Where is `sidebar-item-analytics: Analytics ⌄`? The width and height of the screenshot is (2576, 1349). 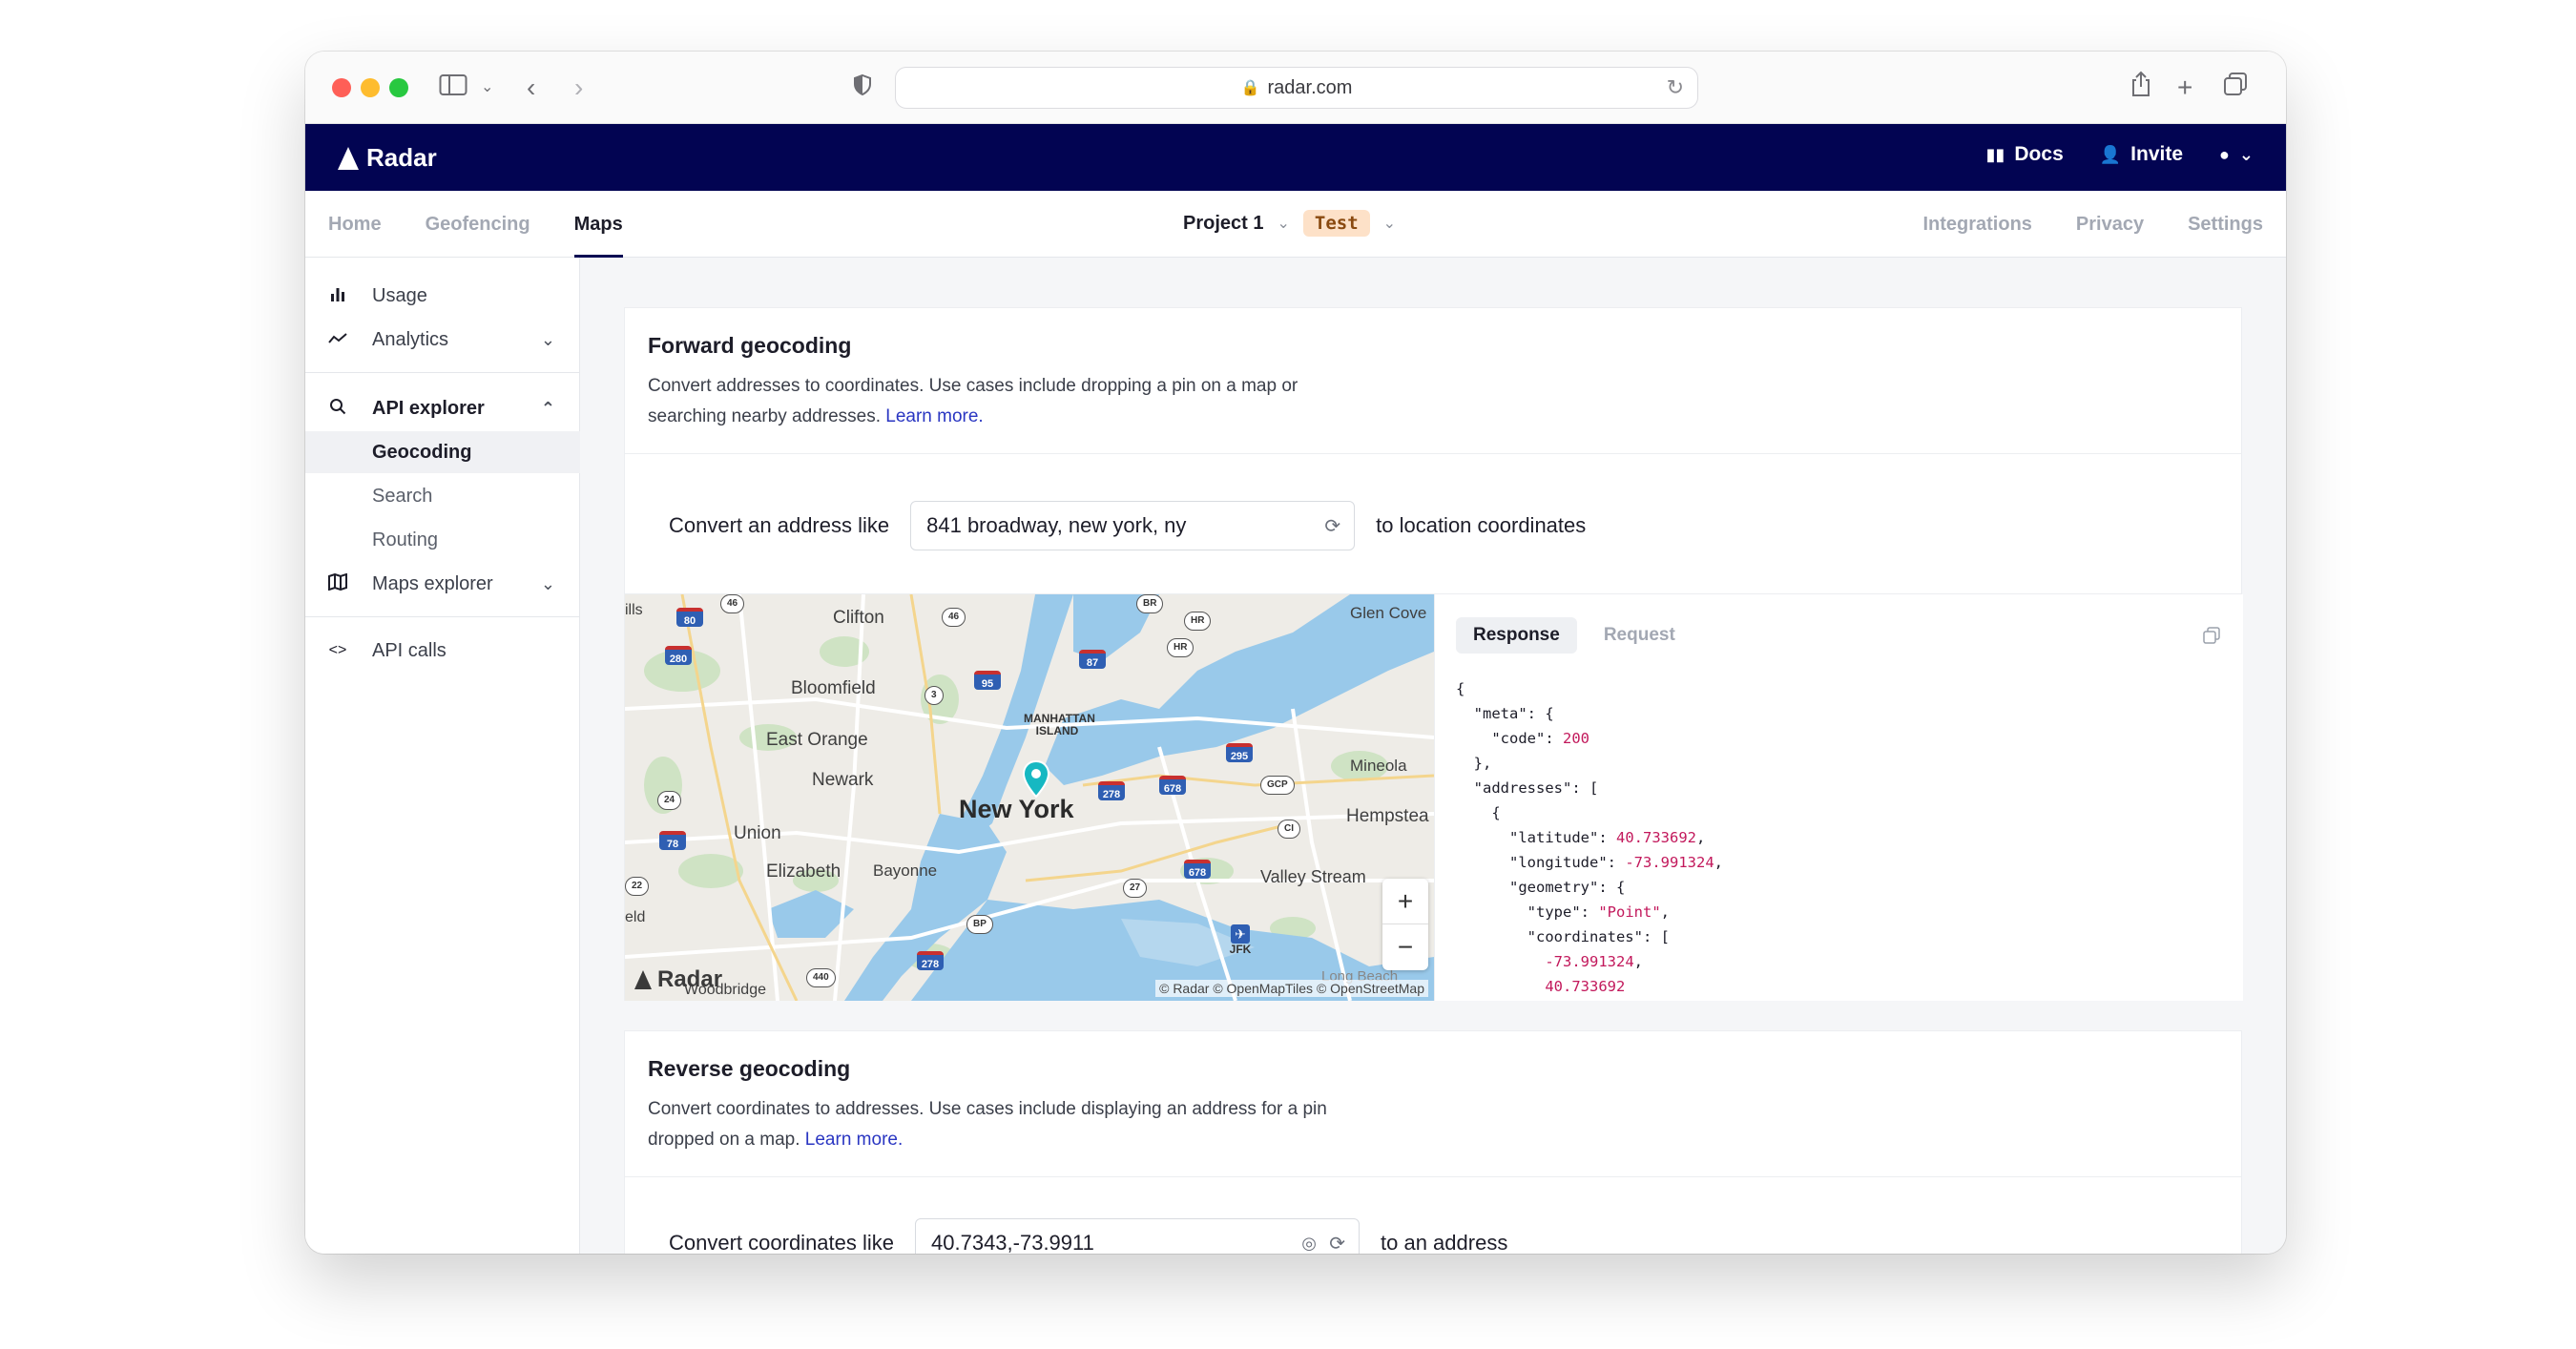
sidebar-item-analytics: Analytics ⌄ is located at coordinates (442, 340).